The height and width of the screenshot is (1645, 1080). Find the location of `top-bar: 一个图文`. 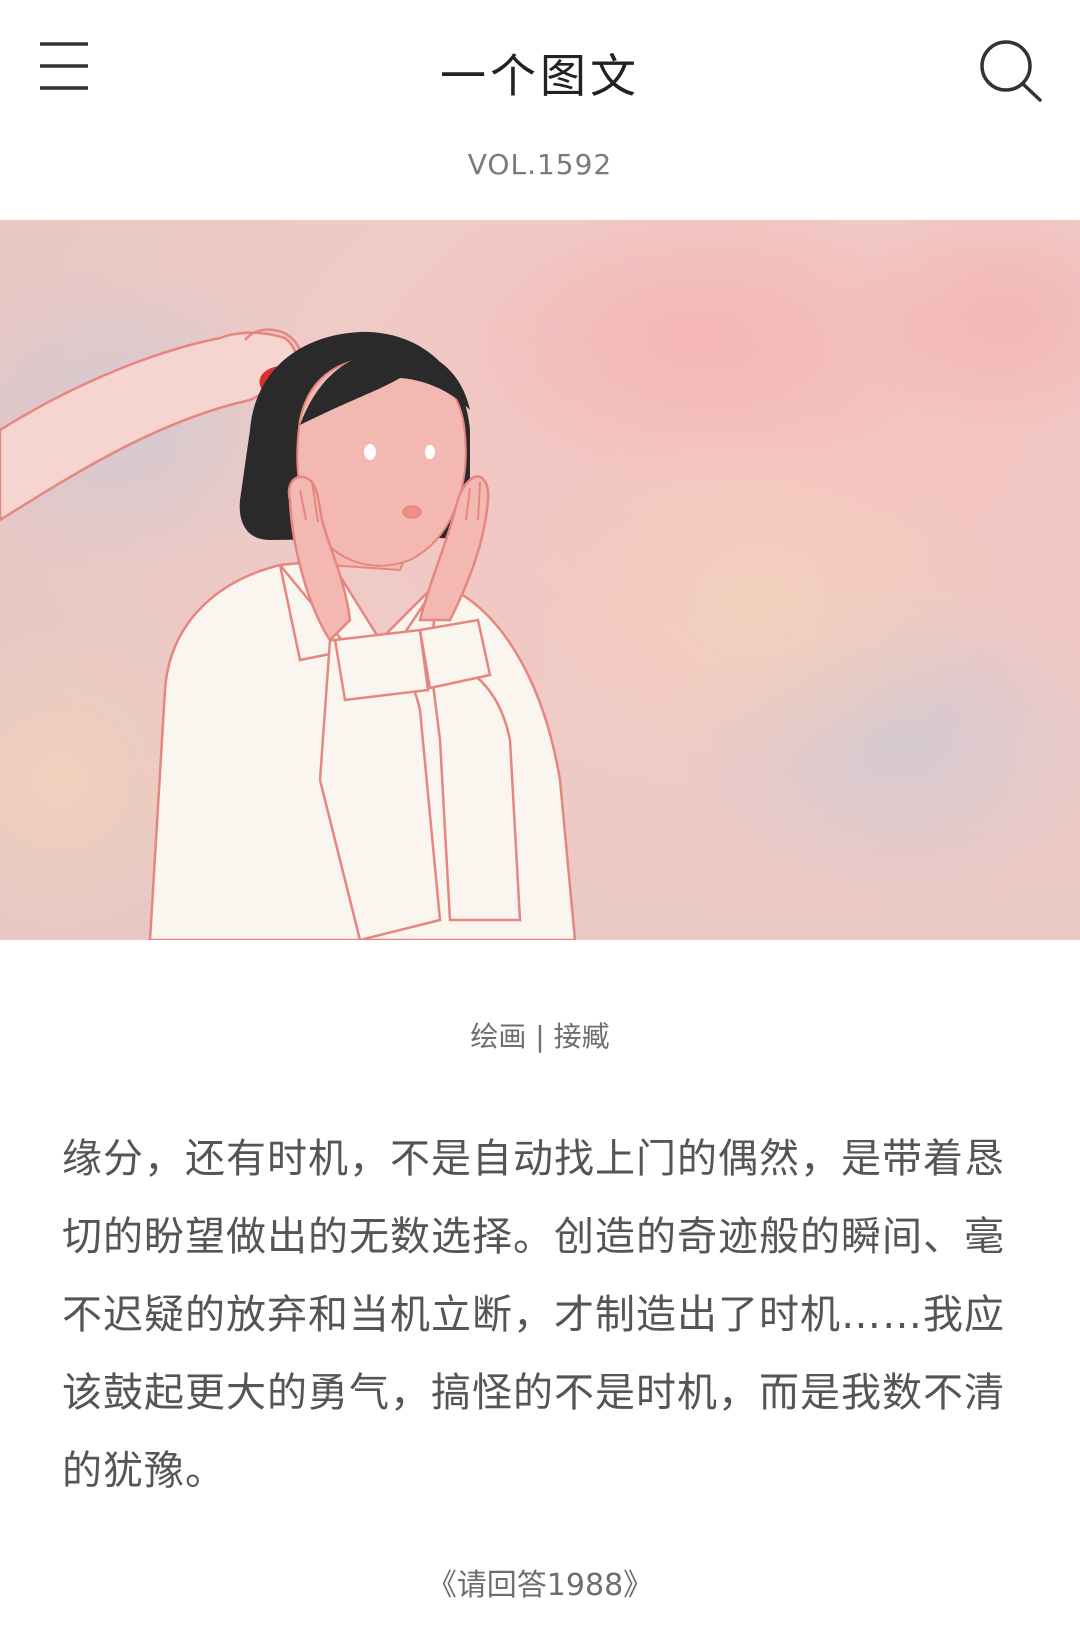

top-bar: 一个图文 is located at coordinates (540, 70).